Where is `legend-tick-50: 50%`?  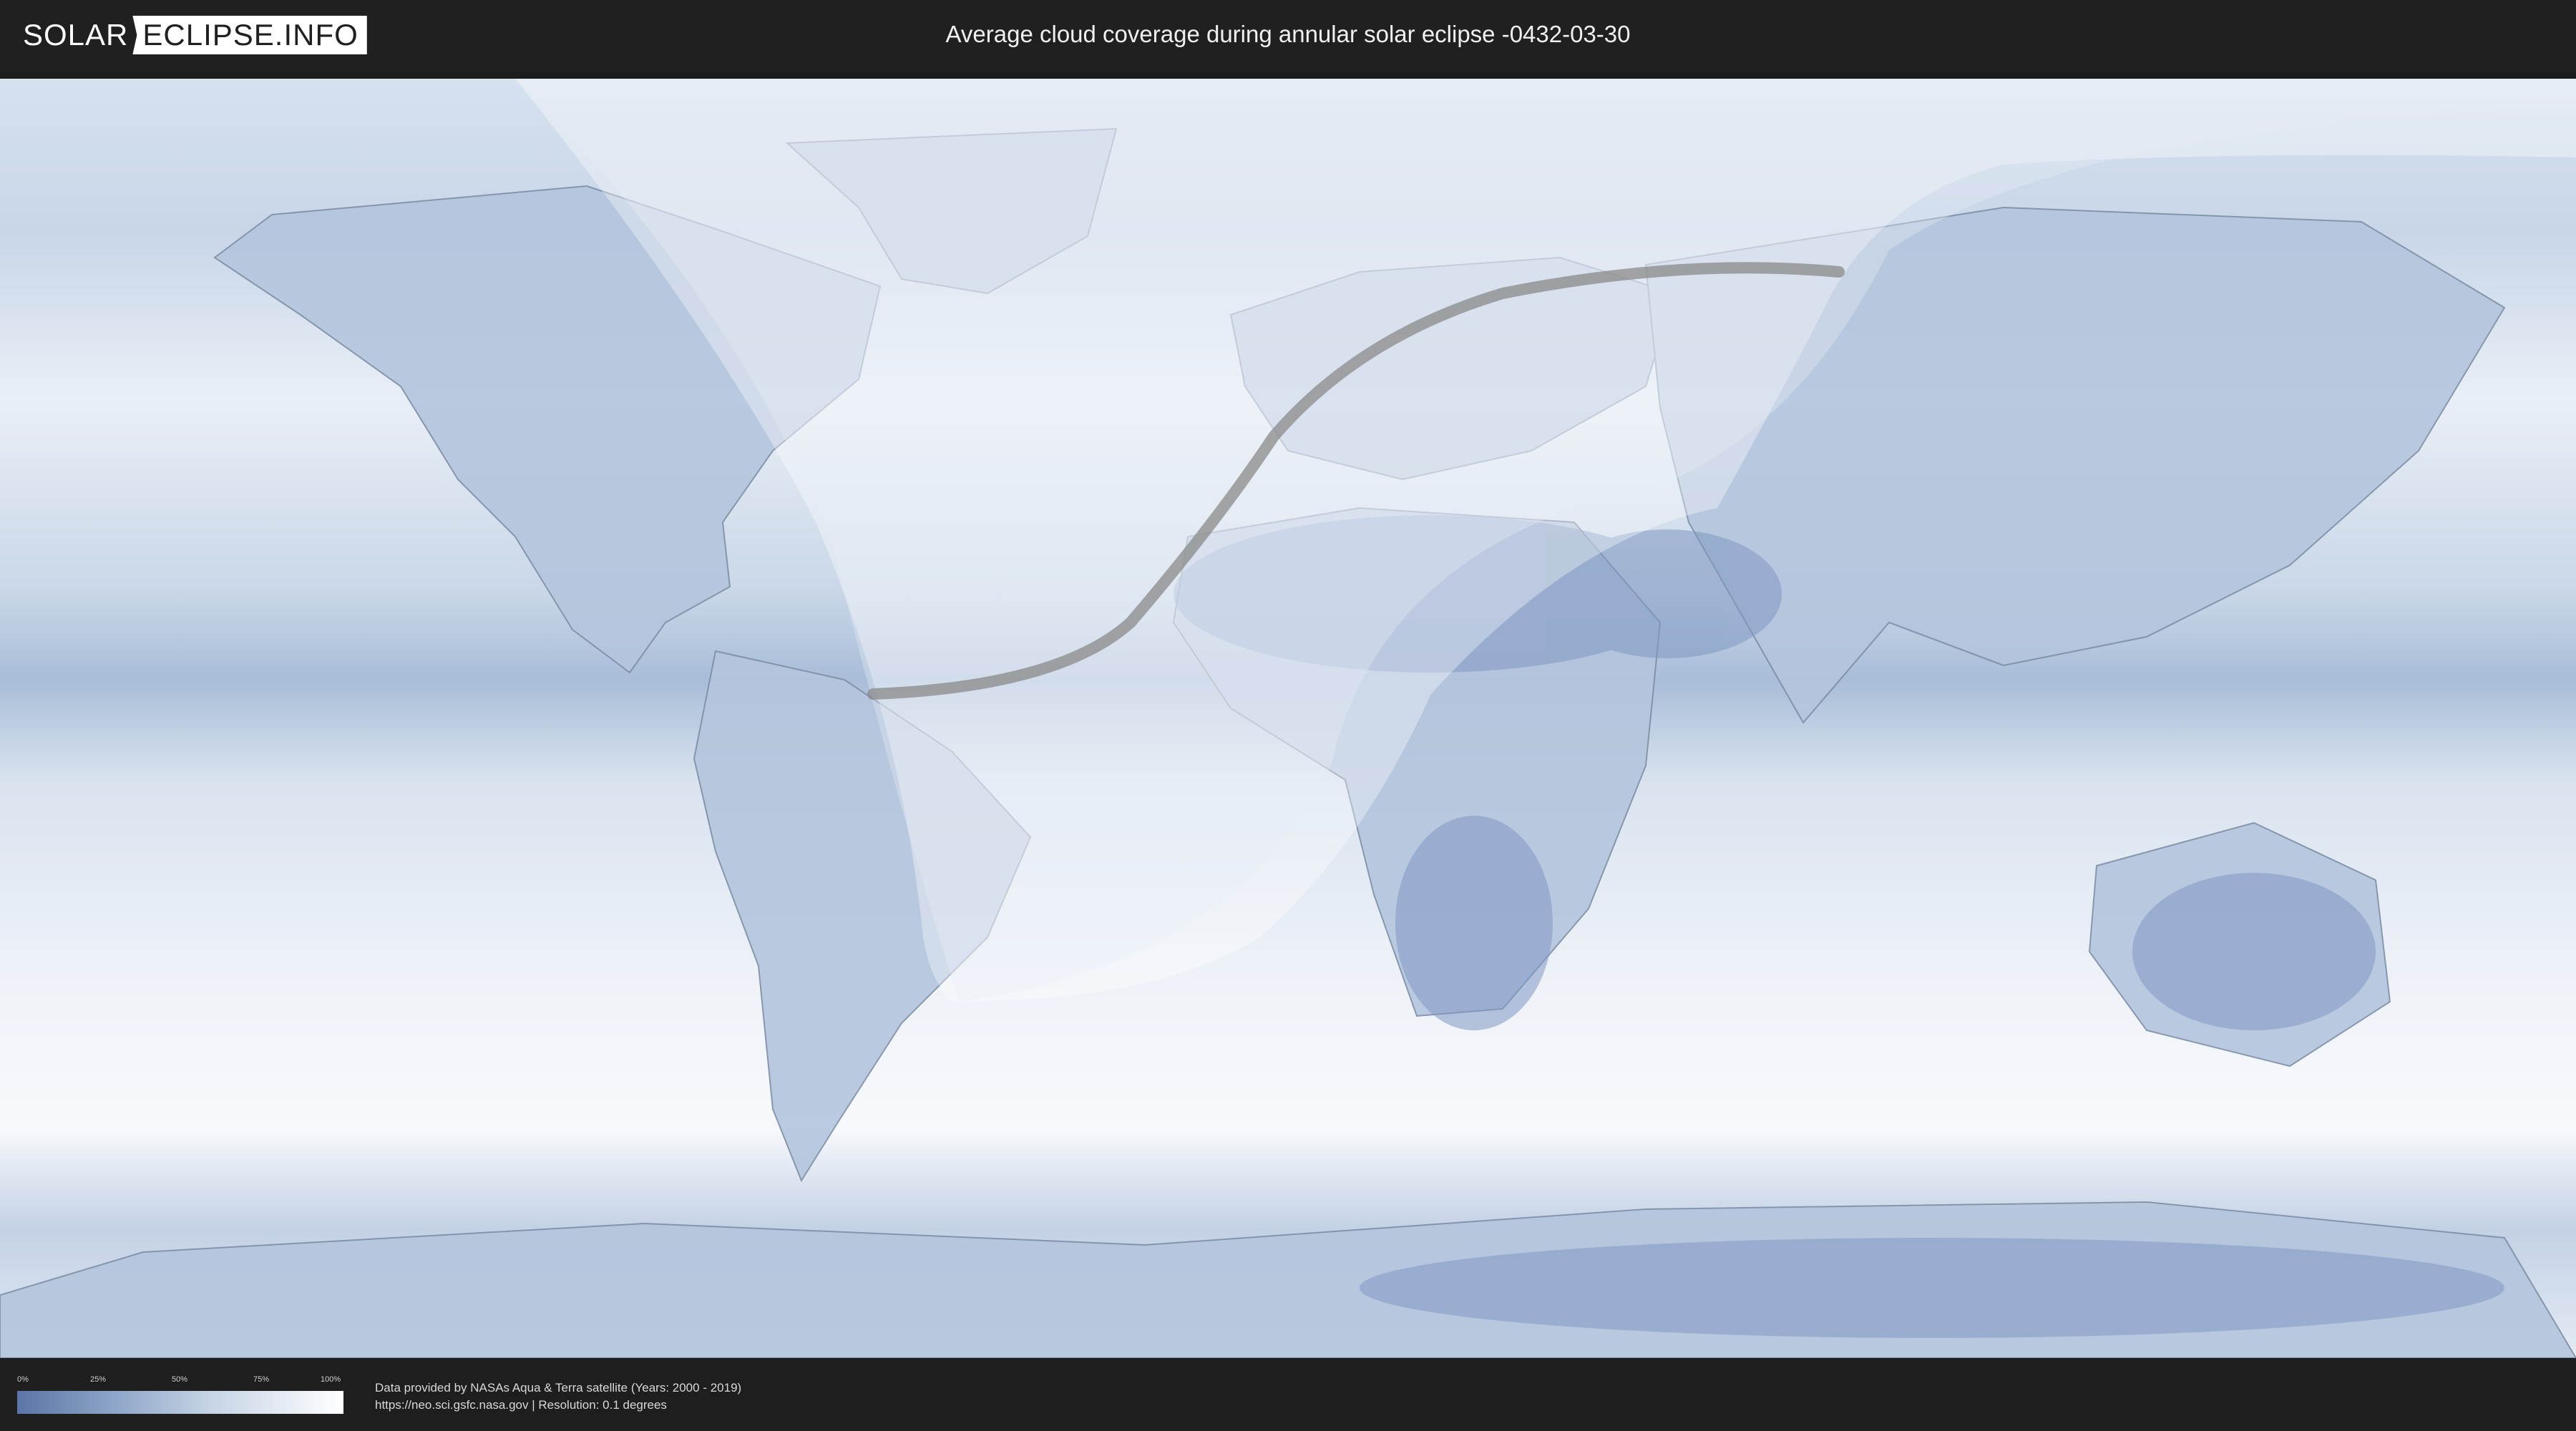 legend-tick-50: 50% is located at coordinates (180, 1379).